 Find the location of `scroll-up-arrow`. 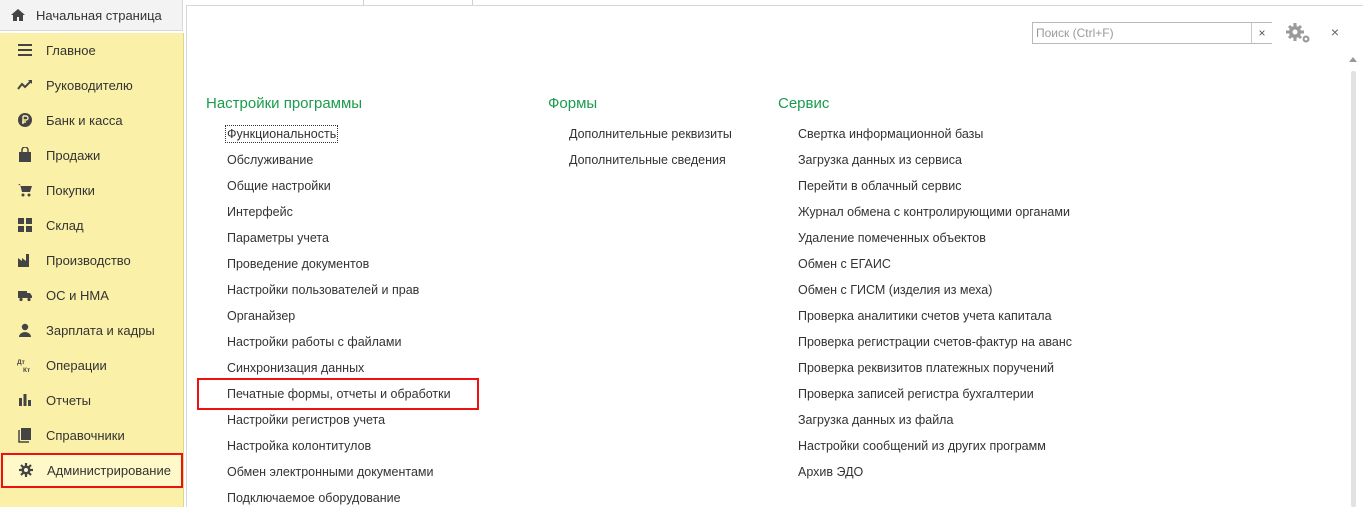

scroll-up-arrow is located at coordinates (1353, 59).